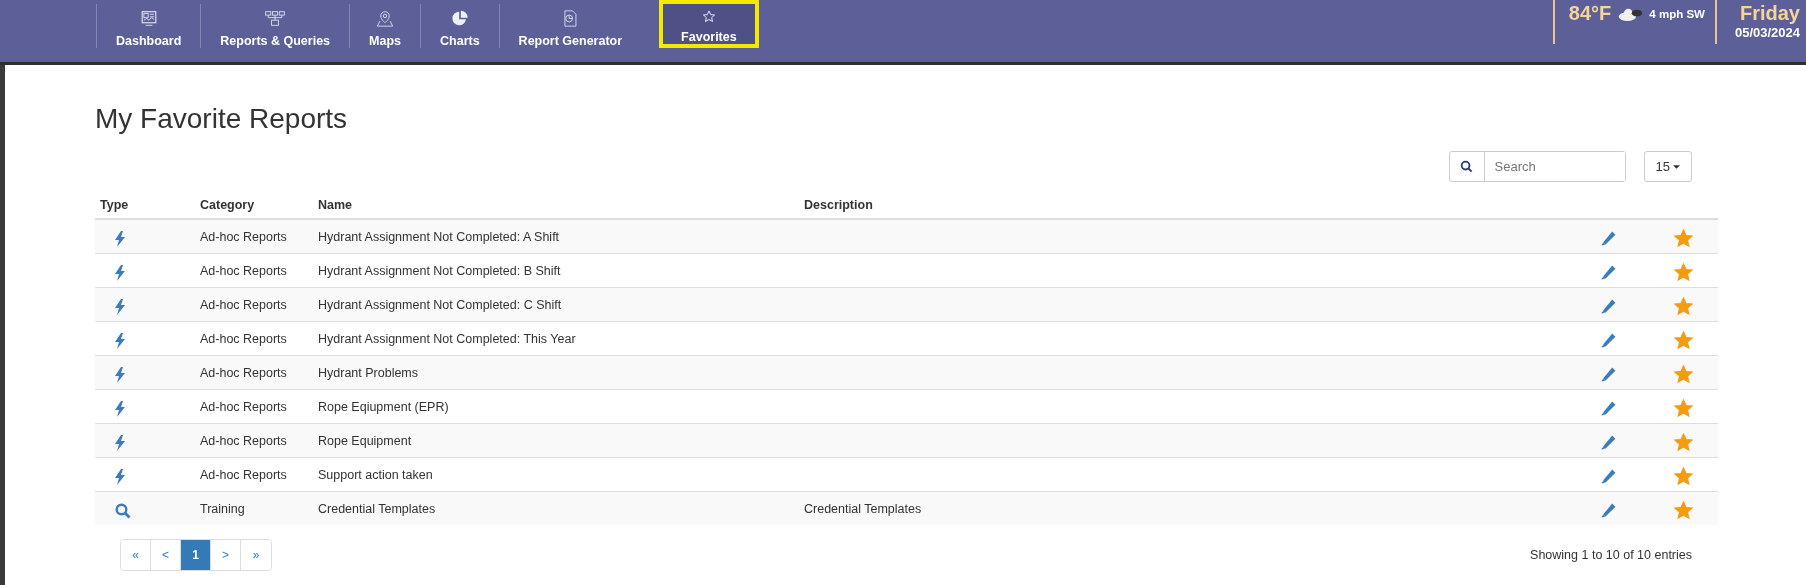  What do you see at coordinates (1677, 14) in the screenshot?
I see `wind-speed: 4 mph SW` at bounding box center [1677, 14].